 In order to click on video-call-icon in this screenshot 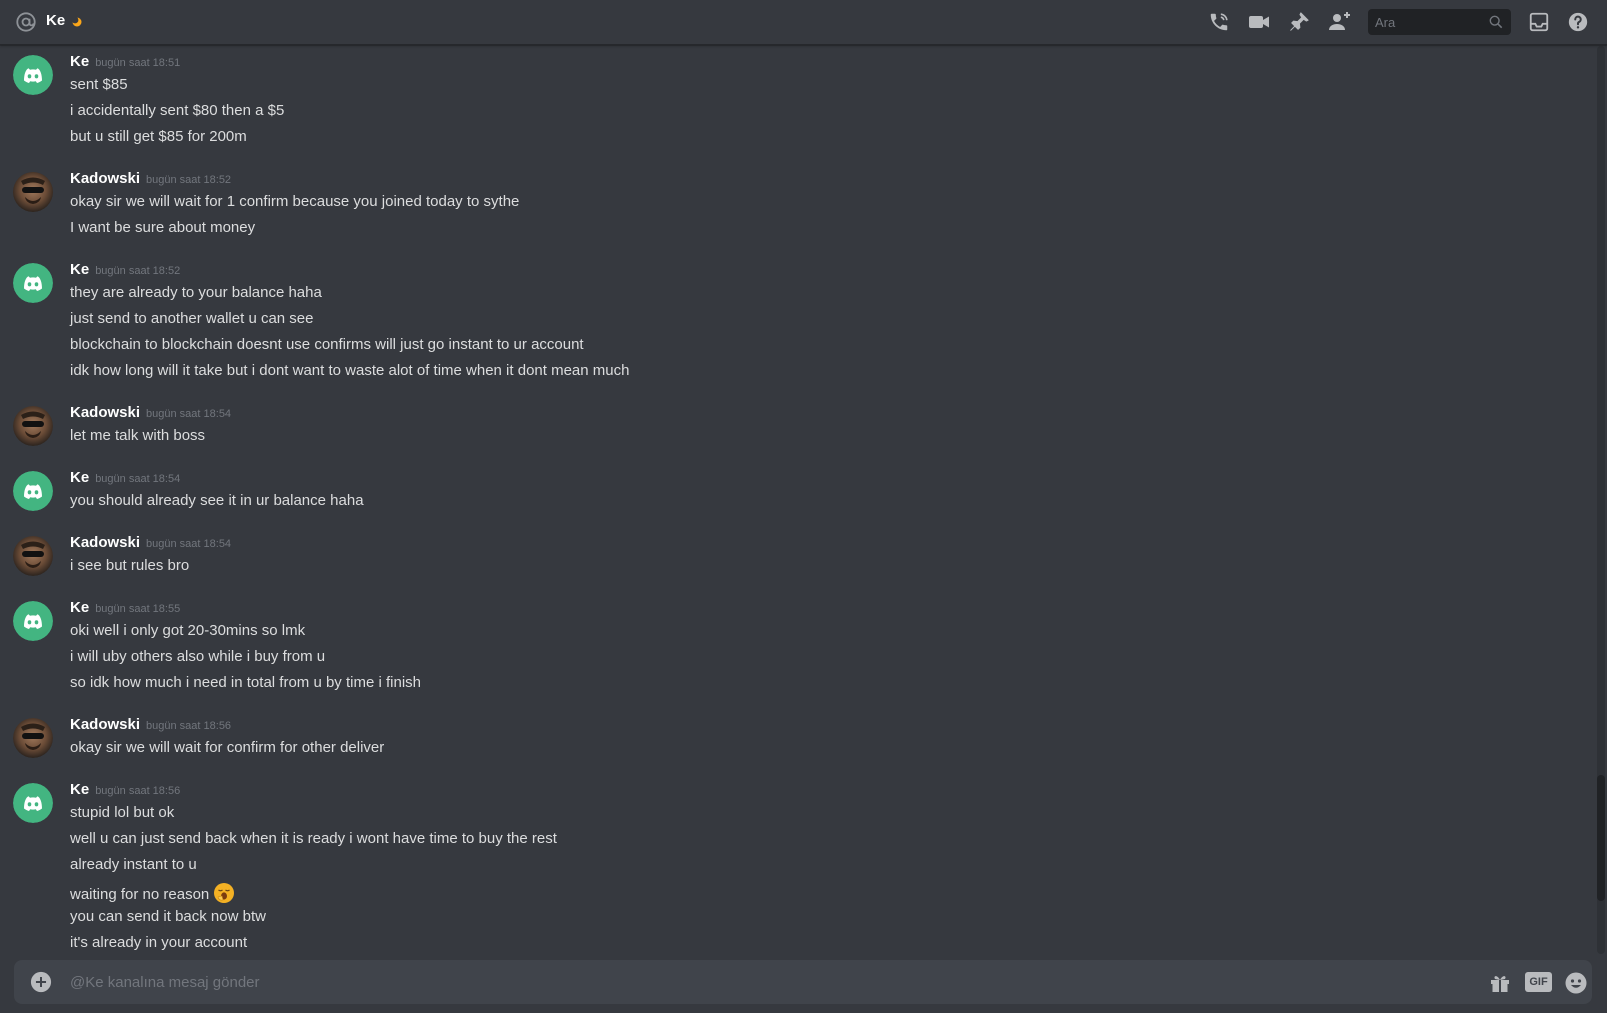, I will do `click(1259, 22)`.